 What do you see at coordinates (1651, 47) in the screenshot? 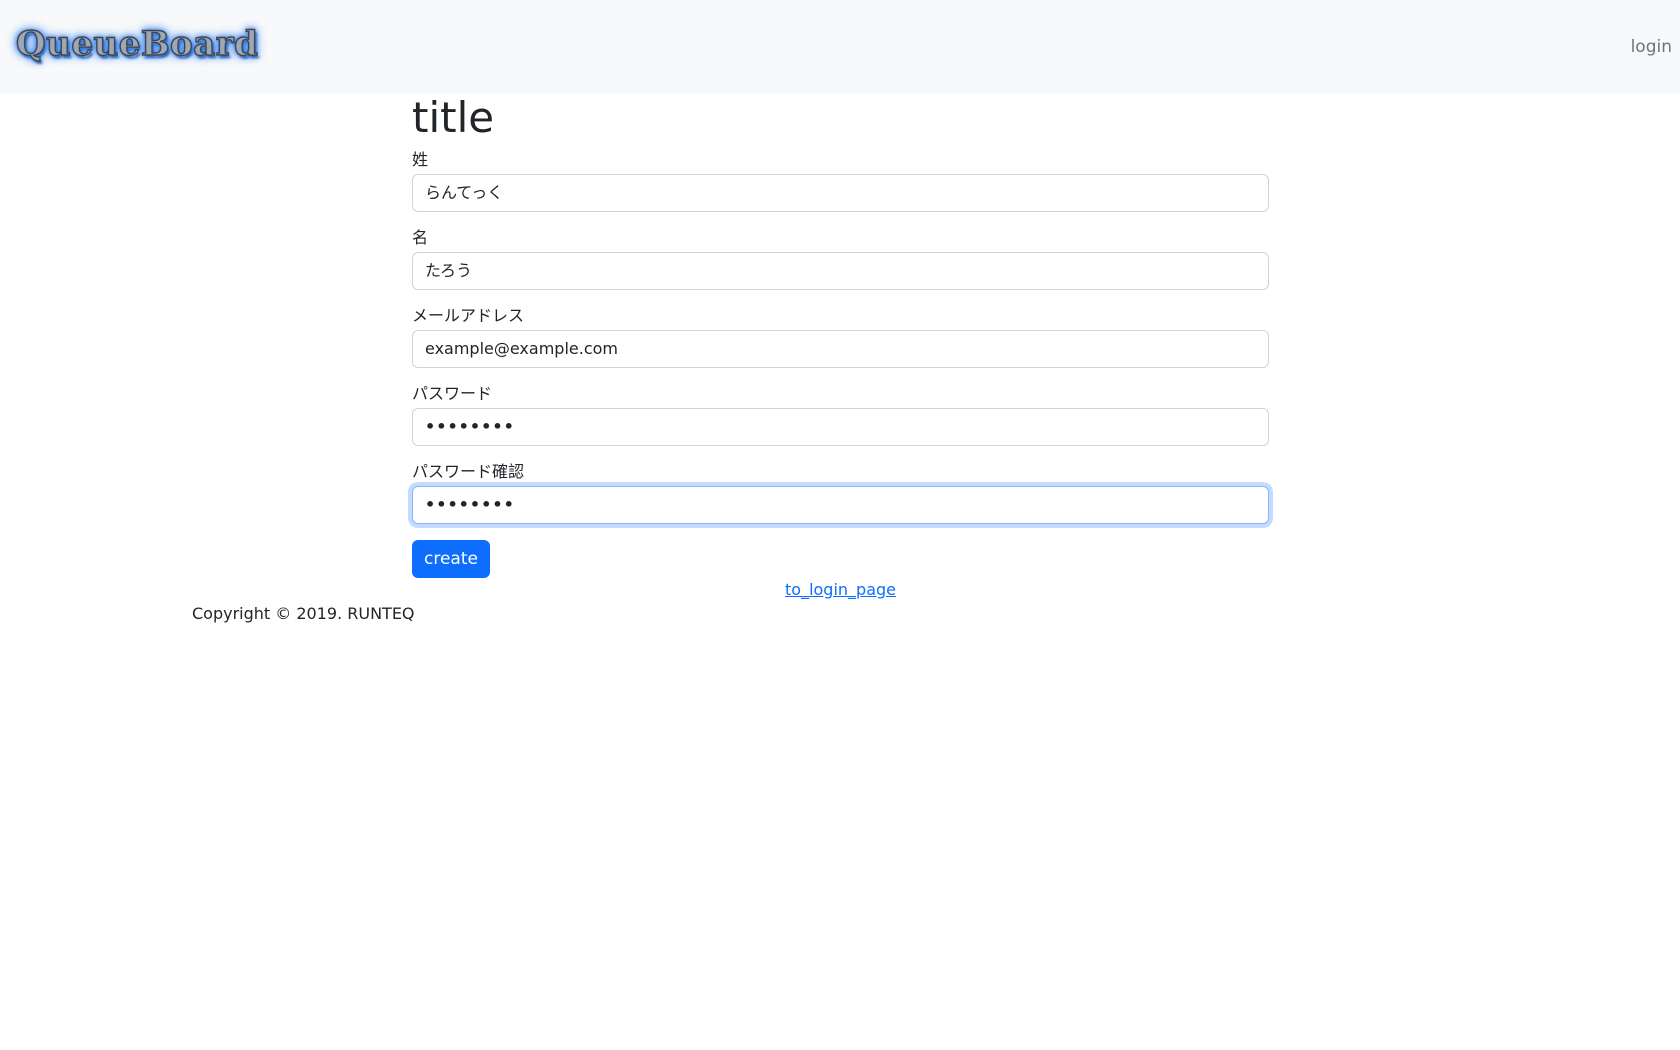
I see `nav-login-link: login` at bounding box center [1651, 47].